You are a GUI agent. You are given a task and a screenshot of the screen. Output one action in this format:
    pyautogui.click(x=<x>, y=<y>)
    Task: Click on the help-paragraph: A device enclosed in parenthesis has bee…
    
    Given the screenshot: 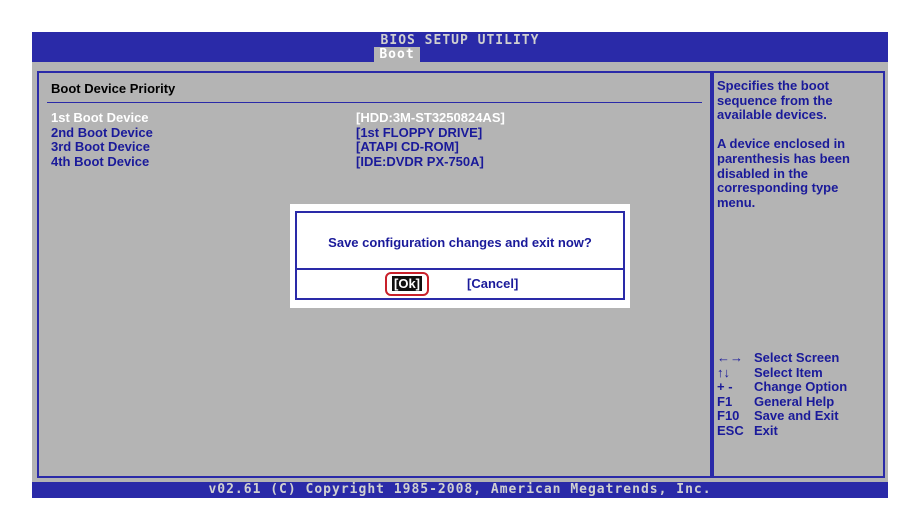 What is the action you would take?
    pyautogui.click(x=783, y=173)
    